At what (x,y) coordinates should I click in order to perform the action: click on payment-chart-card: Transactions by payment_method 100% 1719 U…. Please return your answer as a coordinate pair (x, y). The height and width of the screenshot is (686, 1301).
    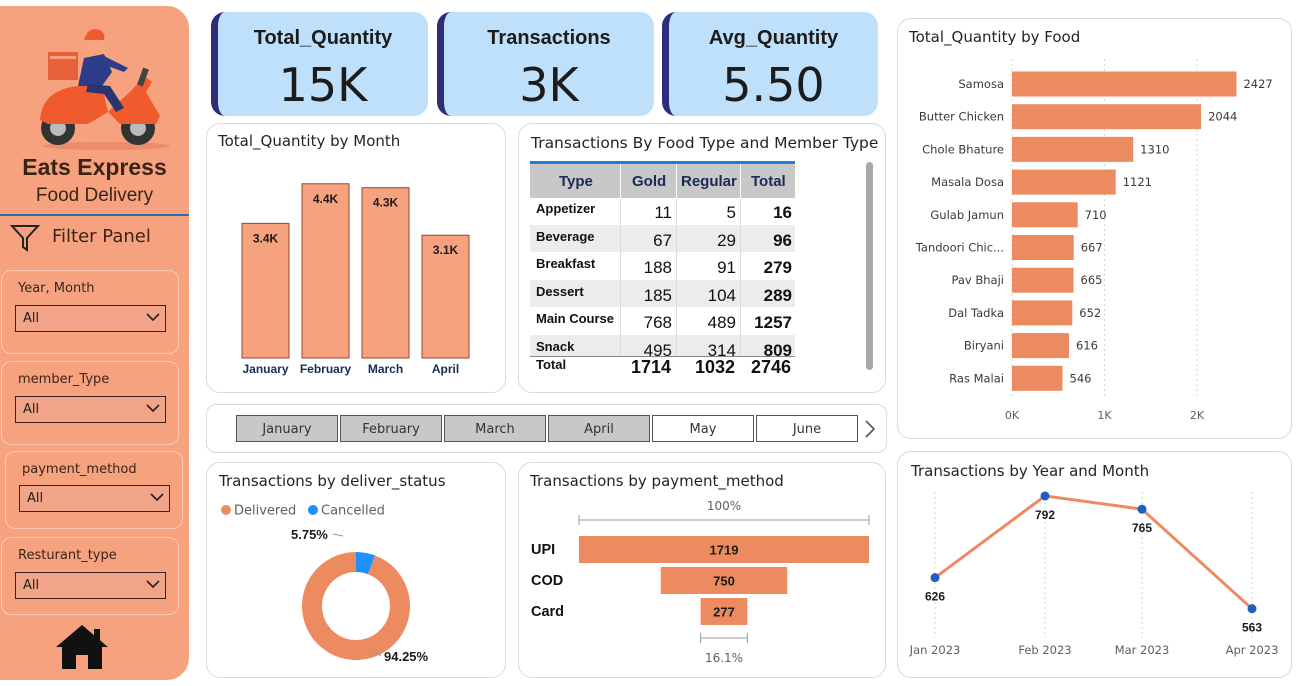
    Looking at the image, I should click on (702, 570).